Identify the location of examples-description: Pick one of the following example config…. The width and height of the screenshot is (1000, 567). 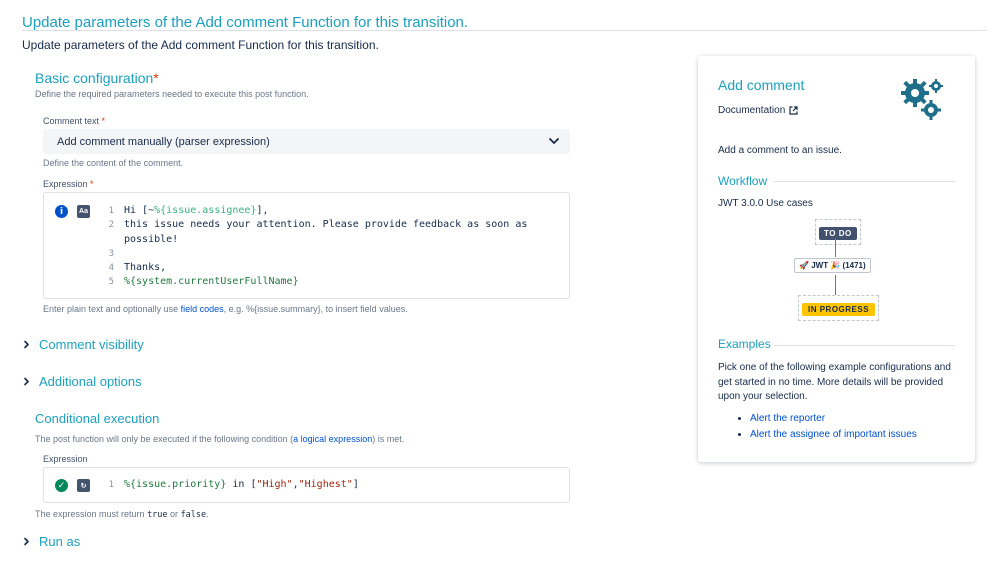
(834, 382).